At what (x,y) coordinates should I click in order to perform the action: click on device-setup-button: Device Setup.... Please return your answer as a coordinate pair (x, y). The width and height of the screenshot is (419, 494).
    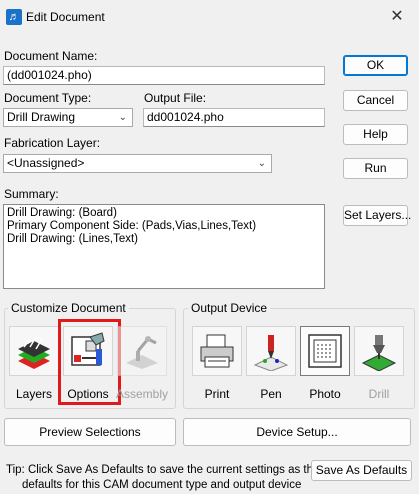
    Looking at the image, I should click on (297, 432).